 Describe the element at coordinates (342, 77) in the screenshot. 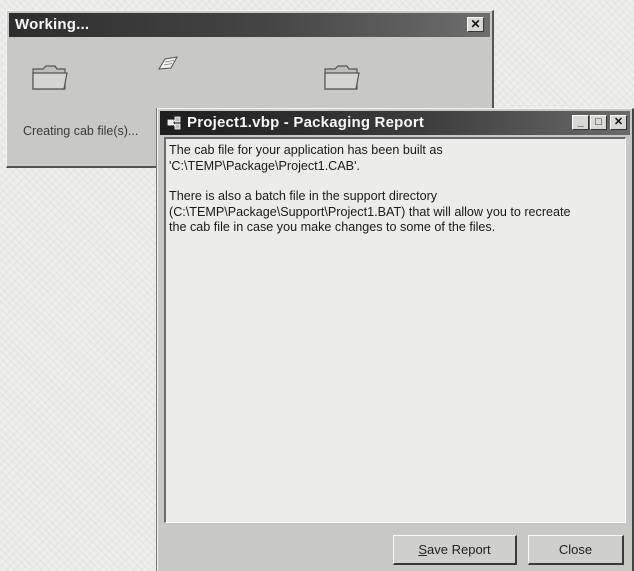

I see `destination-folder-icon` at that location.